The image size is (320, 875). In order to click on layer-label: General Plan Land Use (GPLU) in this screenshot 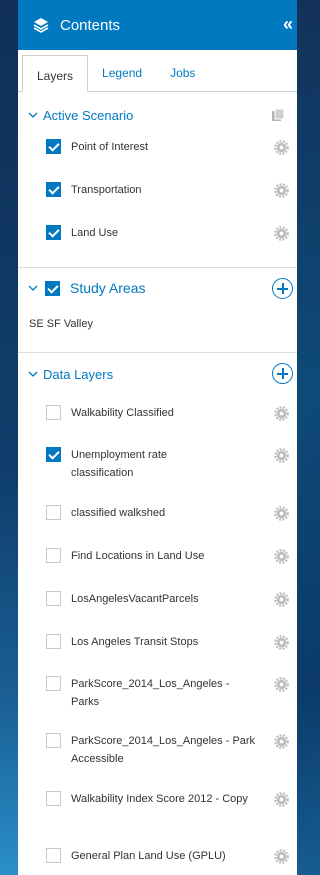, I will do `click(148, 856)`.